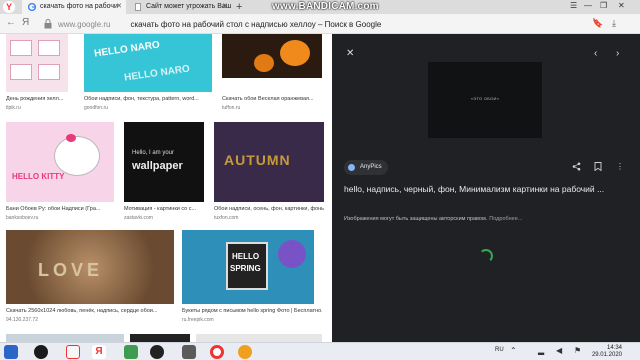  I want to click on thumb-text: HELLO, so click(246, 256).